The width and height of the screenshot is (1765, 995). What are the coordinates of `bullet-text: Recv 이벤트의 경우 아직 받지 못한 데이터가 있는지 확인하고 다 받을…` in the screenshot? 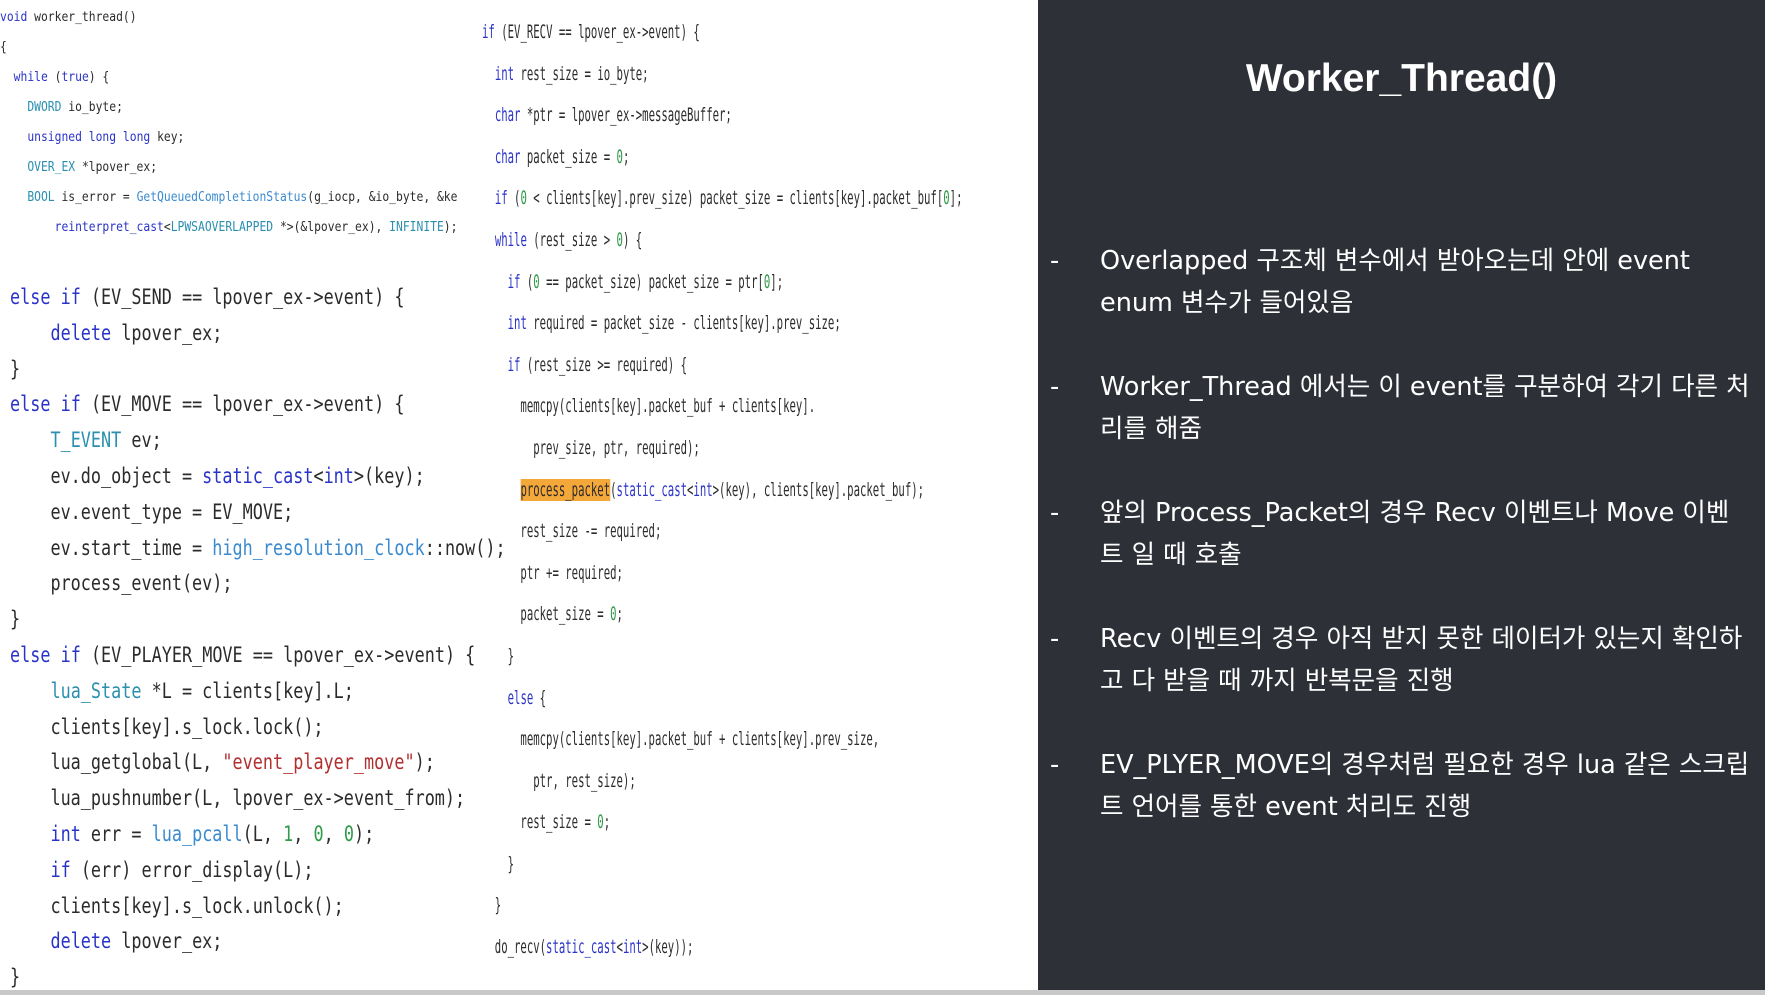 It's located at (1421, 660).